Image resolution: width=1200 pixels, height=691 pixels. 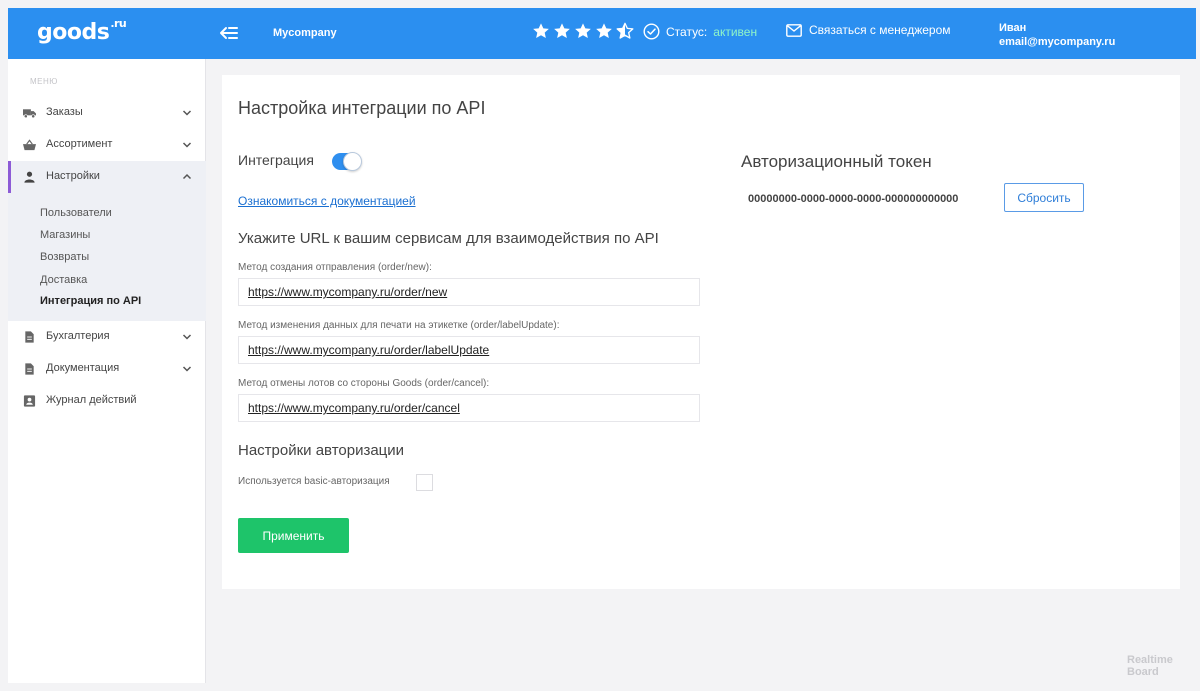 What do you see at coordinates (29, 114) in the screenshot?
I see `truck-icon` at bounding box center [29, 114].